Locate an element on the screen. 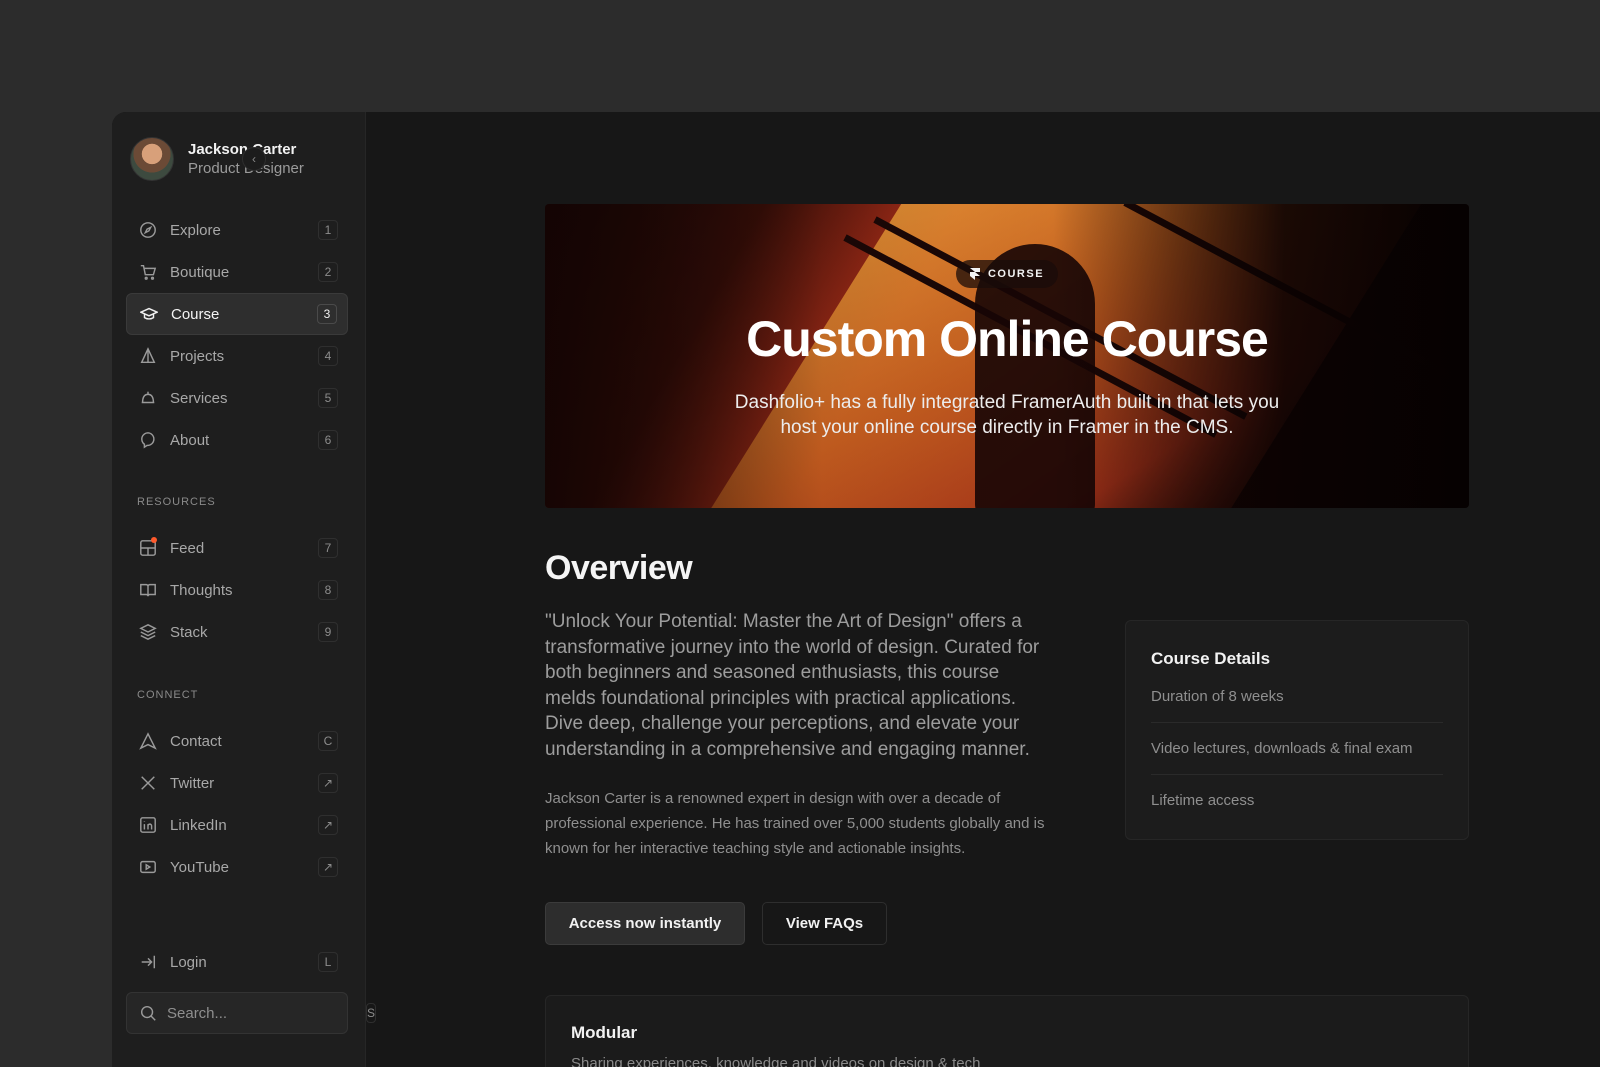  resources-nav: Feed 7 Thoughts 8 Stack 9 is located at coordinates (237, 590).